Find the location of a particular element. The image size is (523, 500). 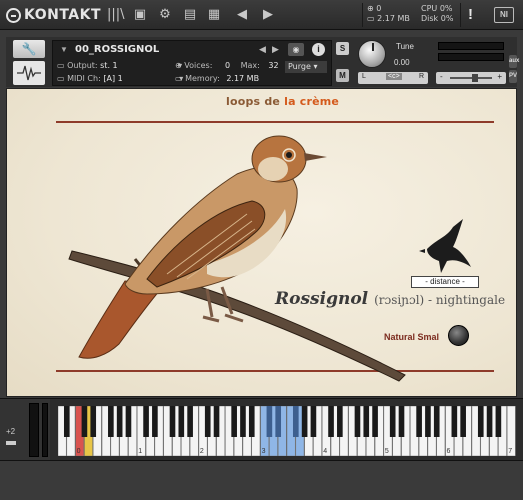

volume-plus: + is located at coordinates (499, 76).